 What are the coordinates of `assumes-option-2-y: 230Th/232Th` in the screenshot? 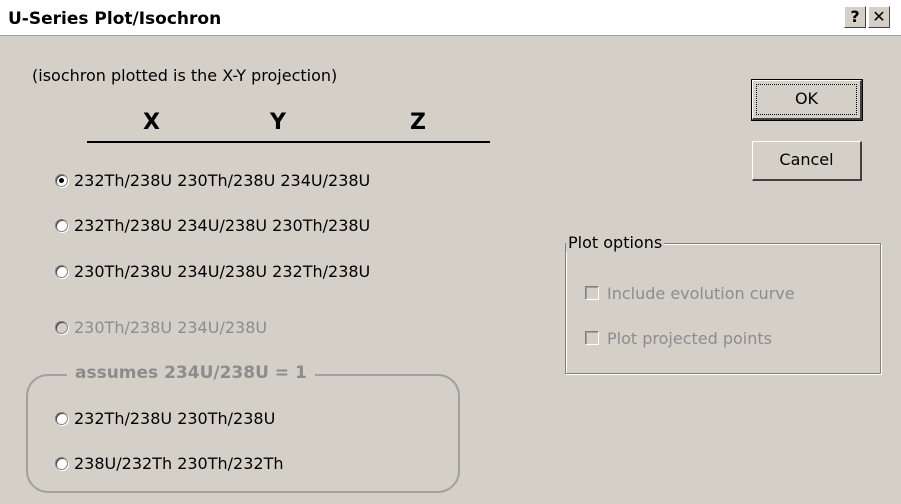 It's located at (230, 463).